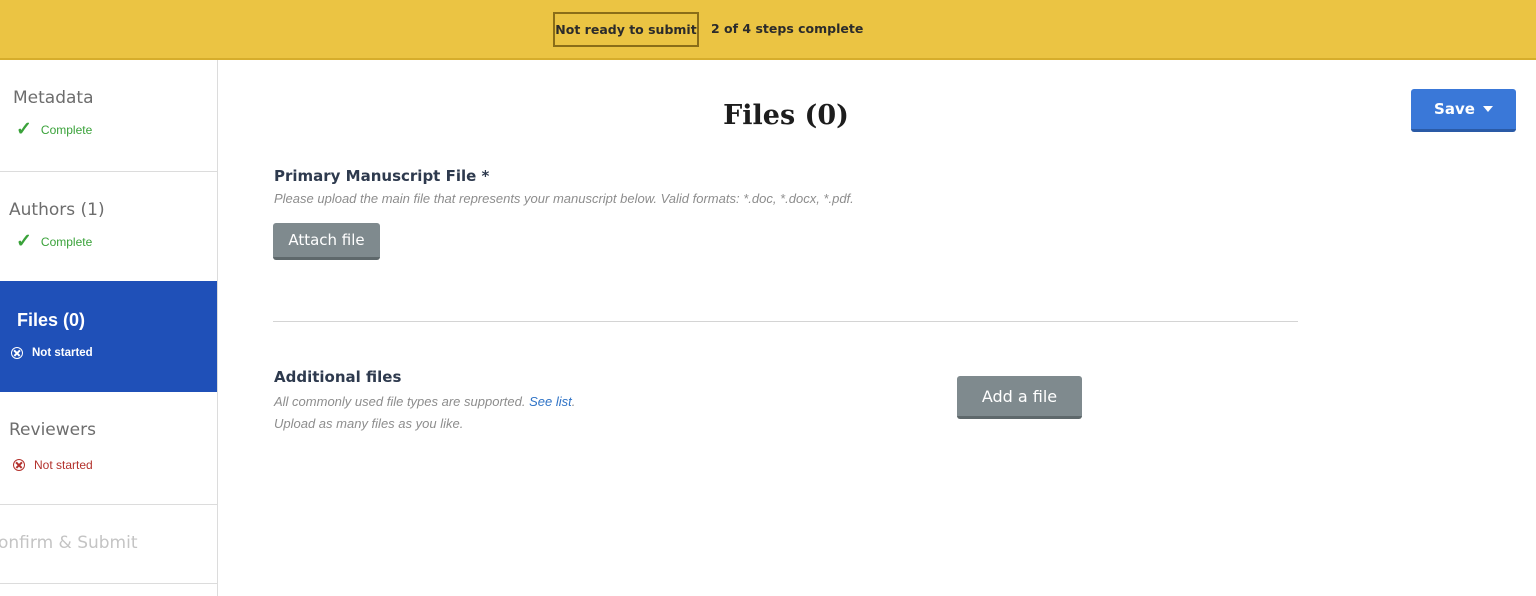  I want to click on page-title: Files (0), so click(786, 115).